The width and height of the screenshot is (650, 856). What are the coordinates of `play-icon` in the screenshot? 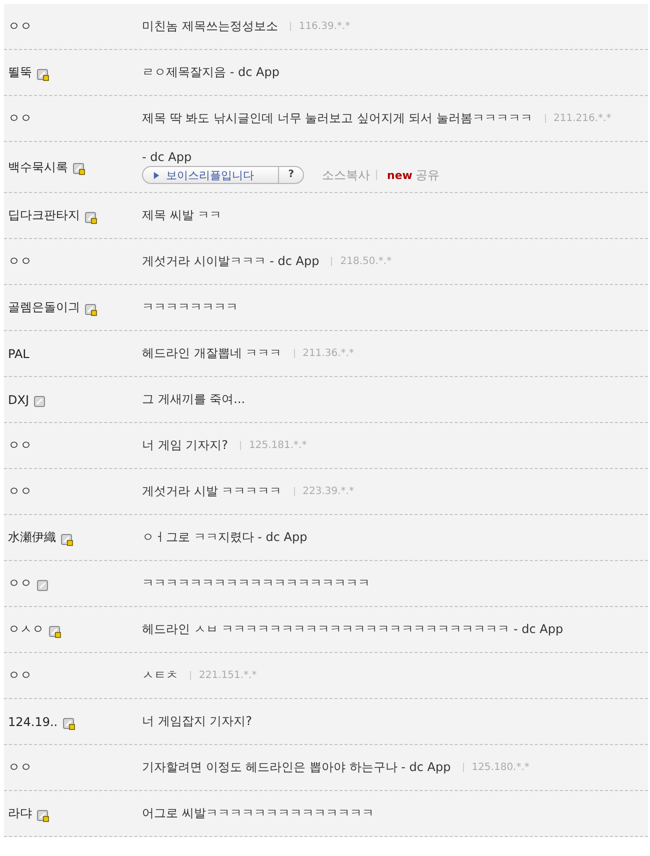 It's located at (156, 175).